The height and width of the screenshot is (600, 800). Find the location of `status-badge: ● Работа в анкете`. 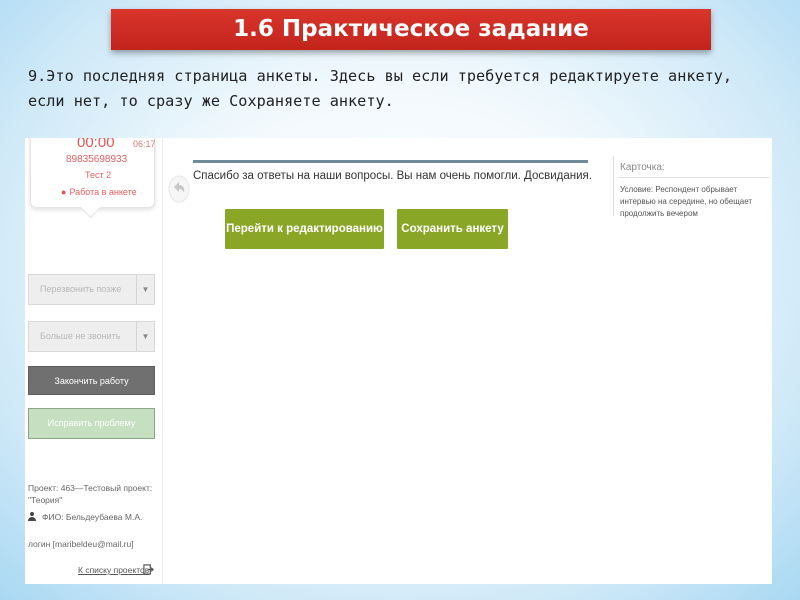

status-badge: ● Работа в анкете is located at coordinates (99, 192).